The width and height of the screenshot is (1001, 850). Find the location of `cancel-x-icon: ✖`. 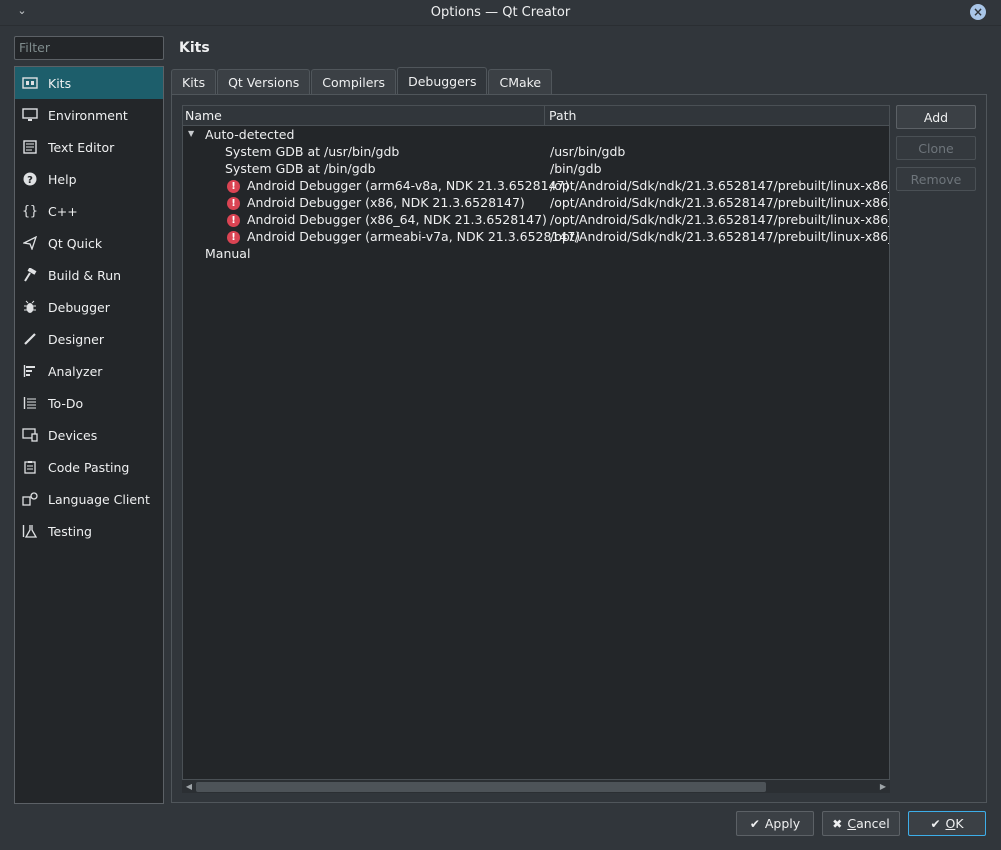

cancel-x-icon: ✖ is located at coordinates (837, 823).